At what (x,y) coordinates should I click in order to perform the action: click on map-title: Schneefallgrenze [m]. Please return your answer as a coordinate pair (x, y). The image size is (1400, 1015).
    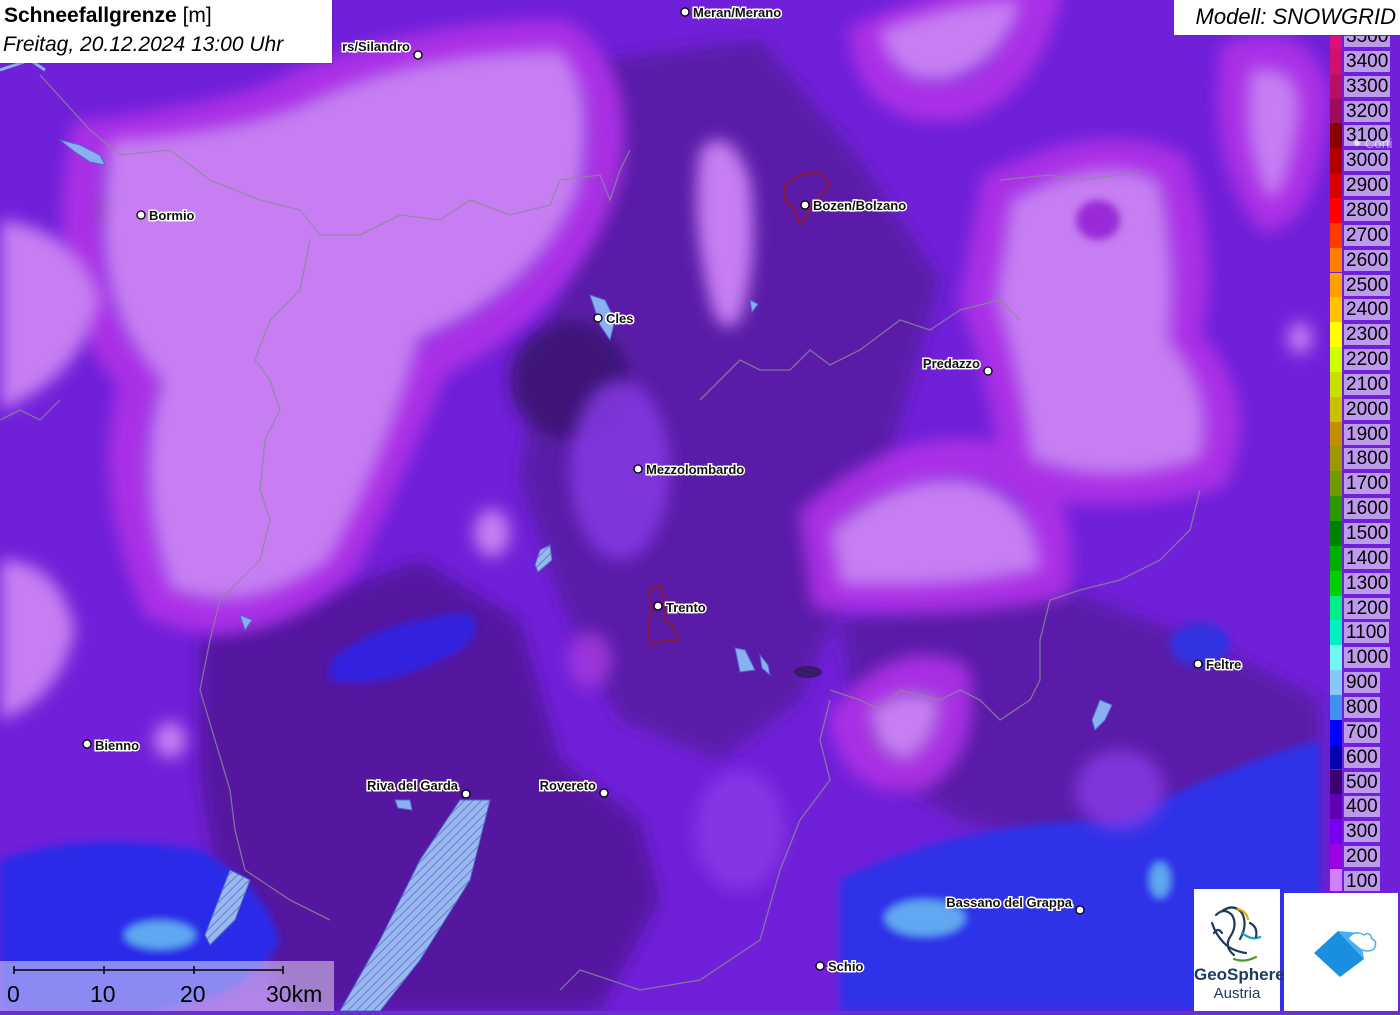
    Looking at the image, I should click on (108, 16).